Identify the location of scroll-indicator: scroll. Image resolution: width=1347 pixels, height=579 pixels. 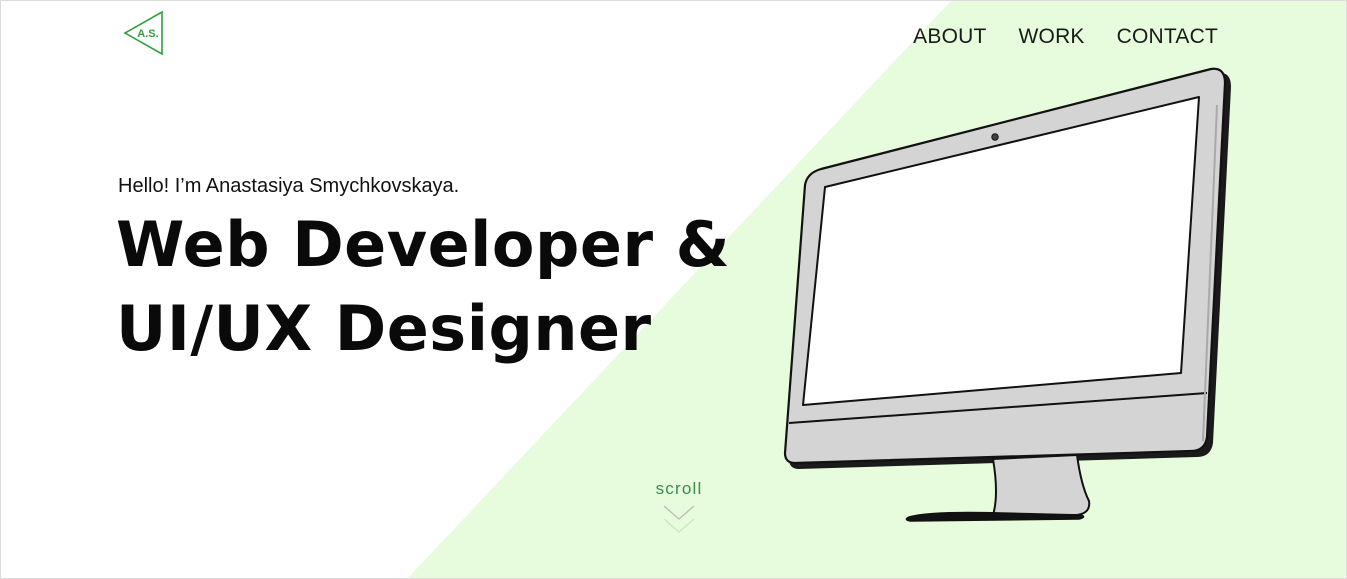
(679, 508).